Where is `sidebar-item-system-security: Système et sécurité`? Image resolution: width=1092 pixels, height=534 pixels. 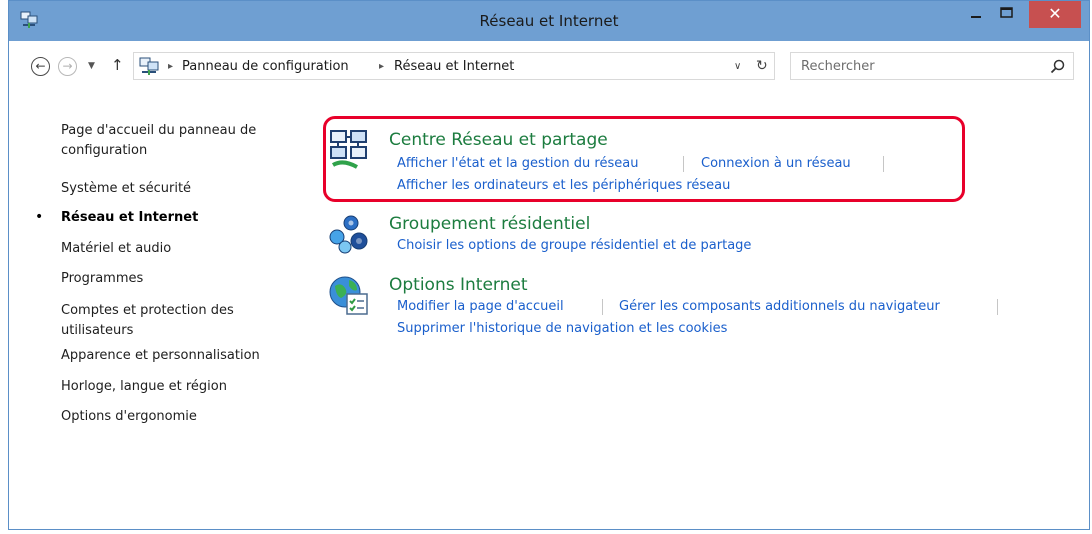
sidebar-item-system-security: Système et sécurité is located at coordinates (126, 189).